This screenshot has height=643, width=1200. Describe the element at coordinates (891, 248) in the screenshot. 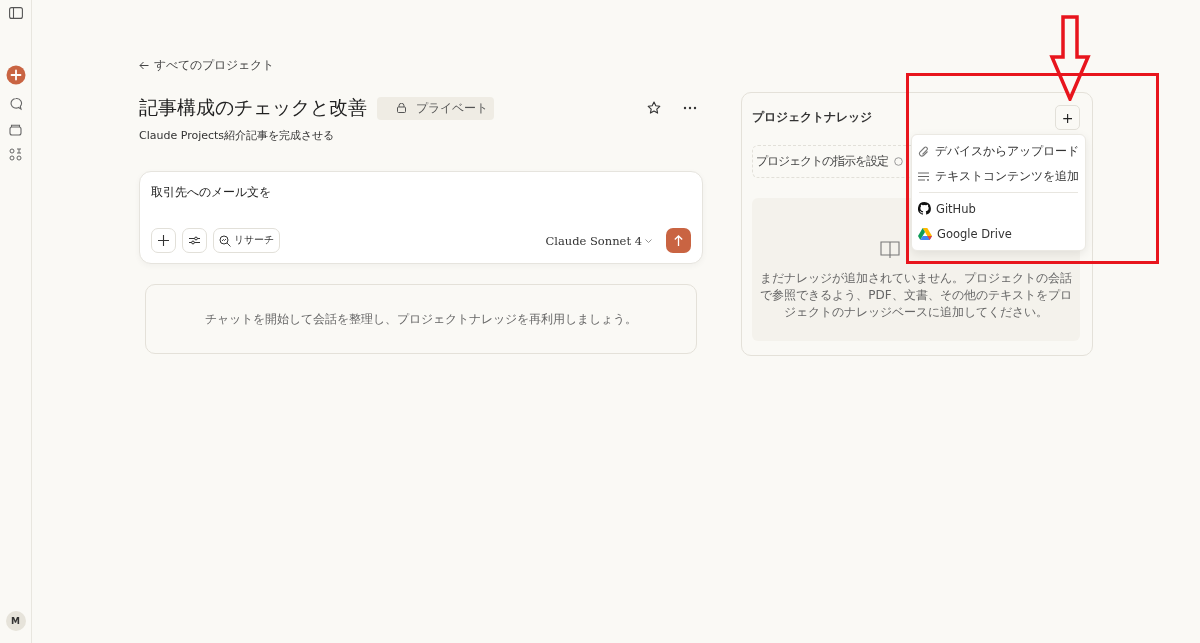

I see `book-icon` at that location.